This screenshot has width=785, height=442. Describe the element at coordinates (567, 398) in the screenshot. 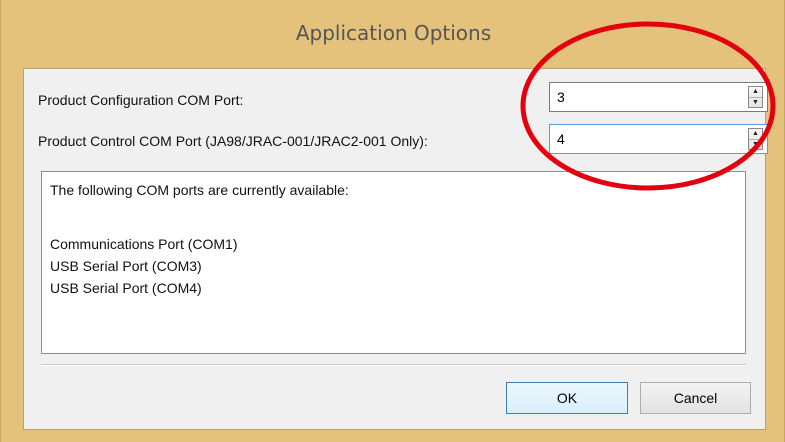

I see `ok-button: OK` at that location.